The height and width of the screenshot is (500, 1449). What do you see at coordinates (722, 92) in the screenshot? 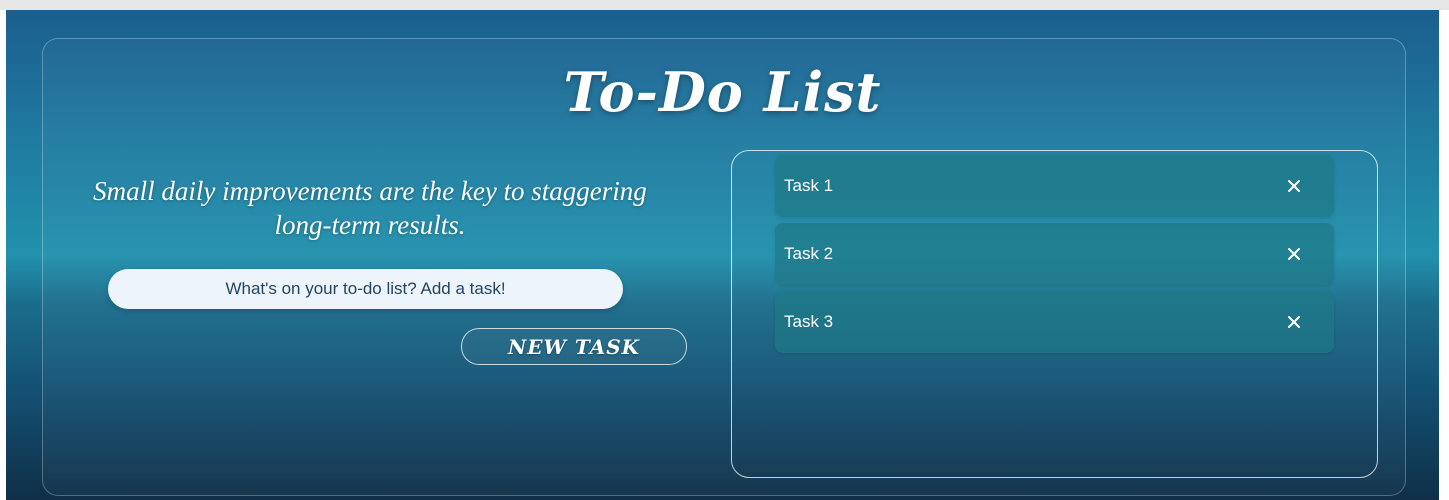
I see `page-title: To-Do List` at bounding box center [722, 92].